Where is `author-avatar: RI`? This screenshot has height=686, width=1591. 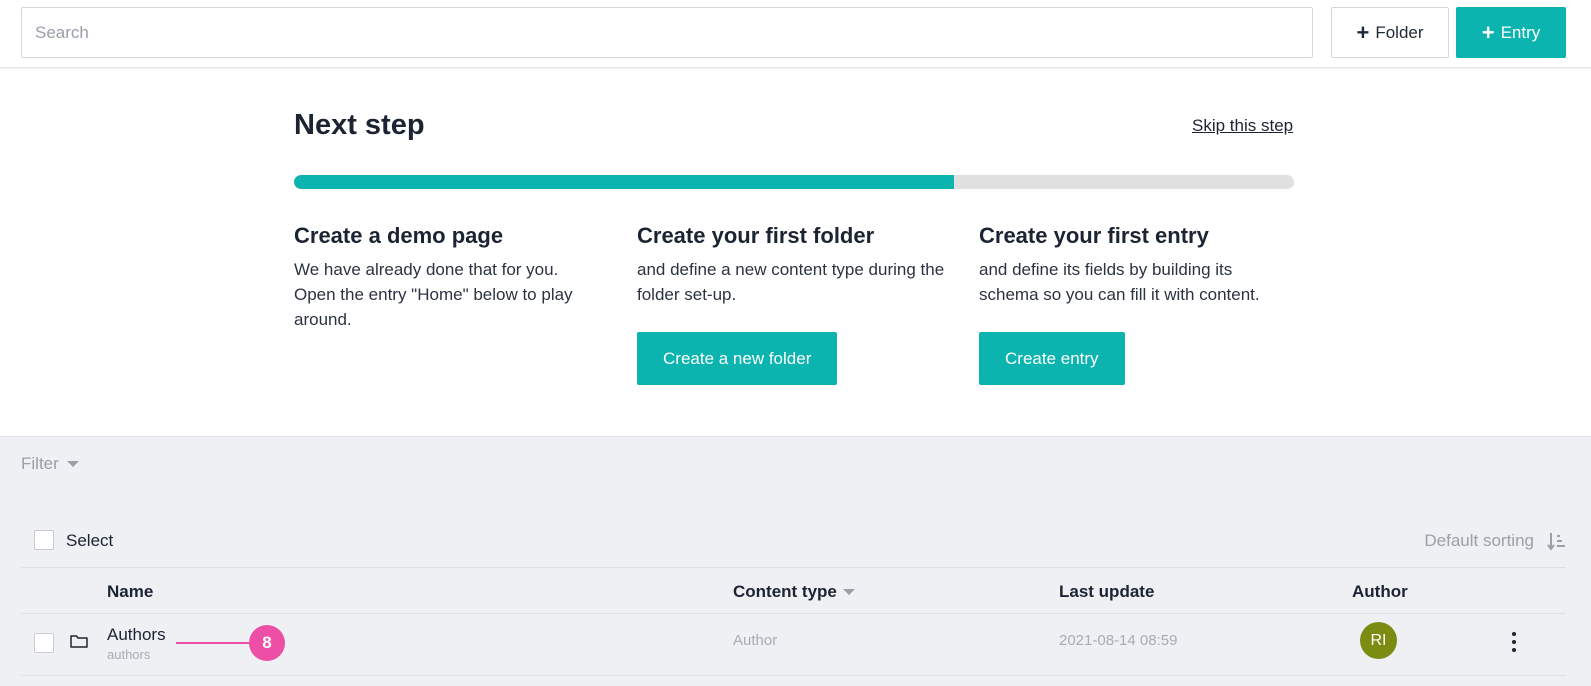
author-avatar: RI is located at coordinates (1378, 640).